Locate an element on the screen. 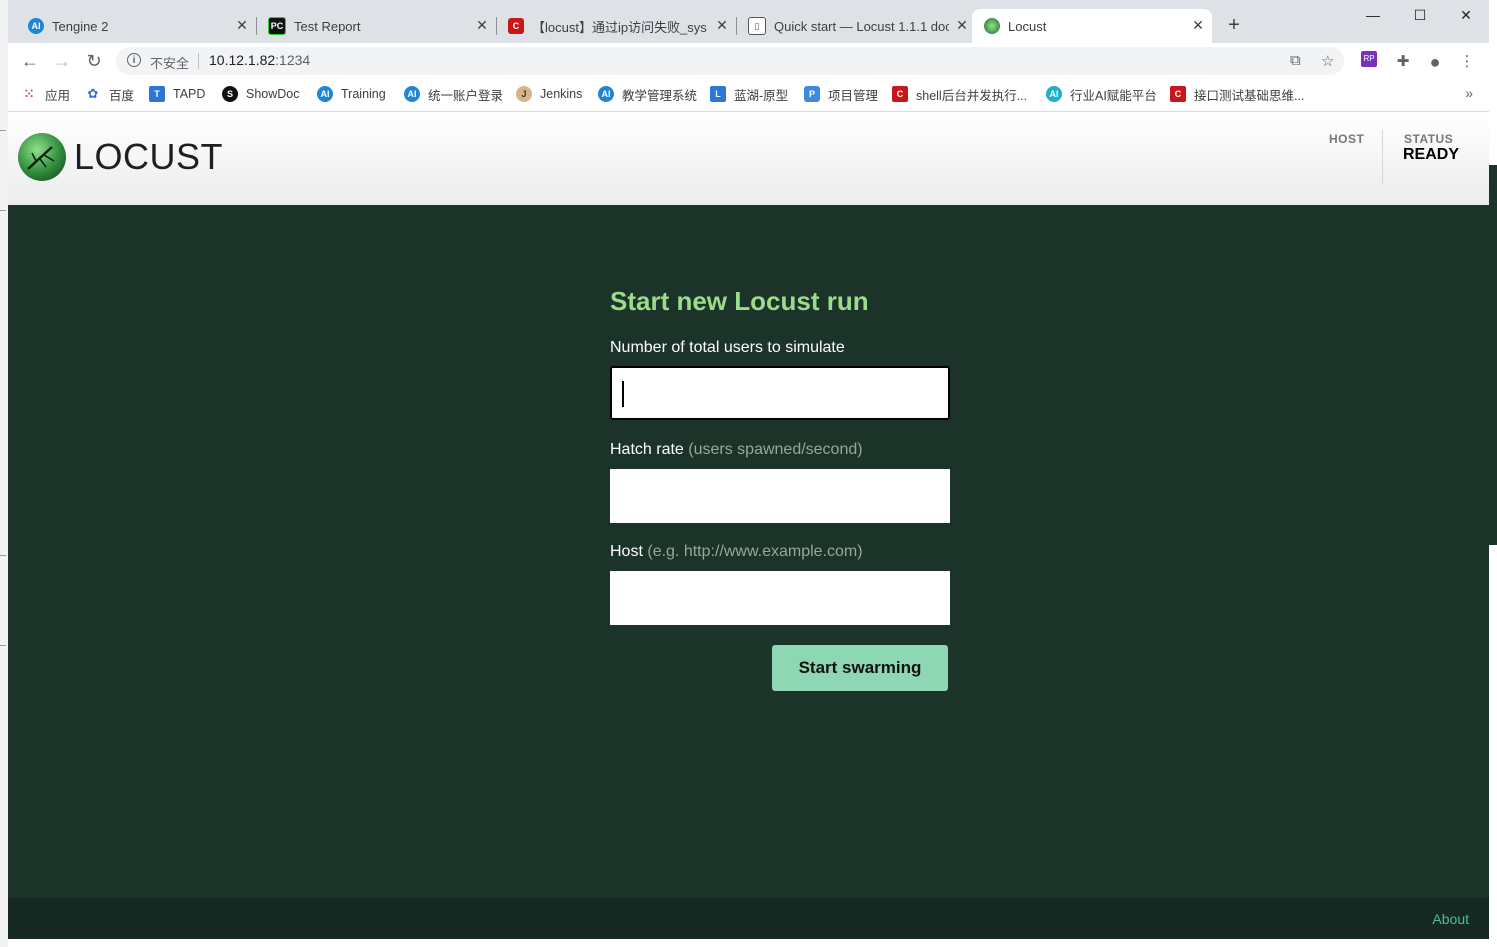 The image size is (1497, 947). hatch-rate-label: Hatch rate (users spawned/second) is located at coordinates (736, 450).